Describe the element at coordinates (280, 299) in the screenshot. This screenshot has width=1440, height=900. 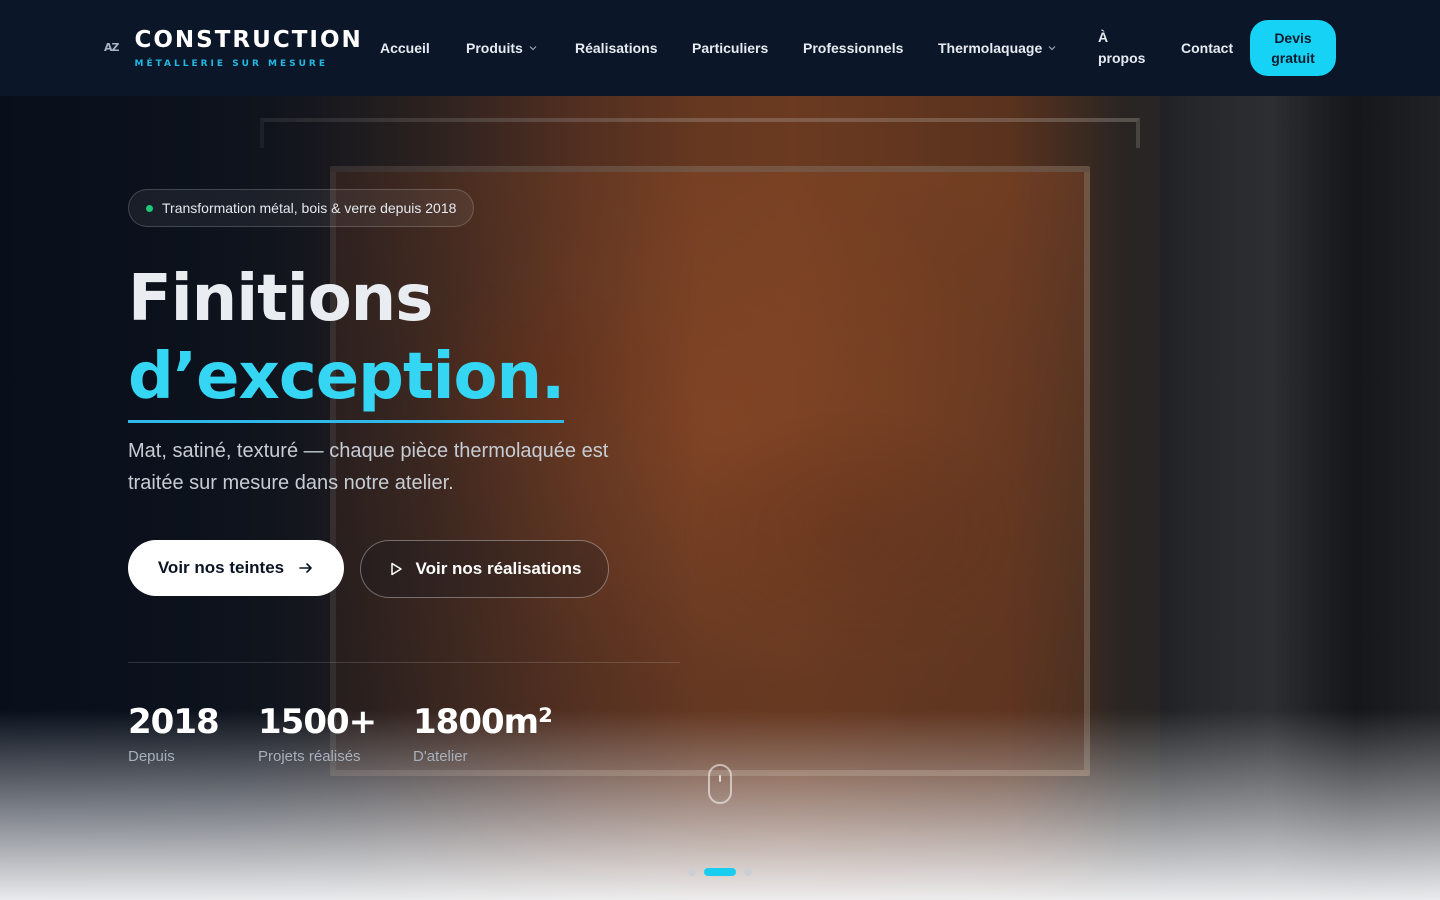
I see `hero-title-line1: Finitions` at that location.